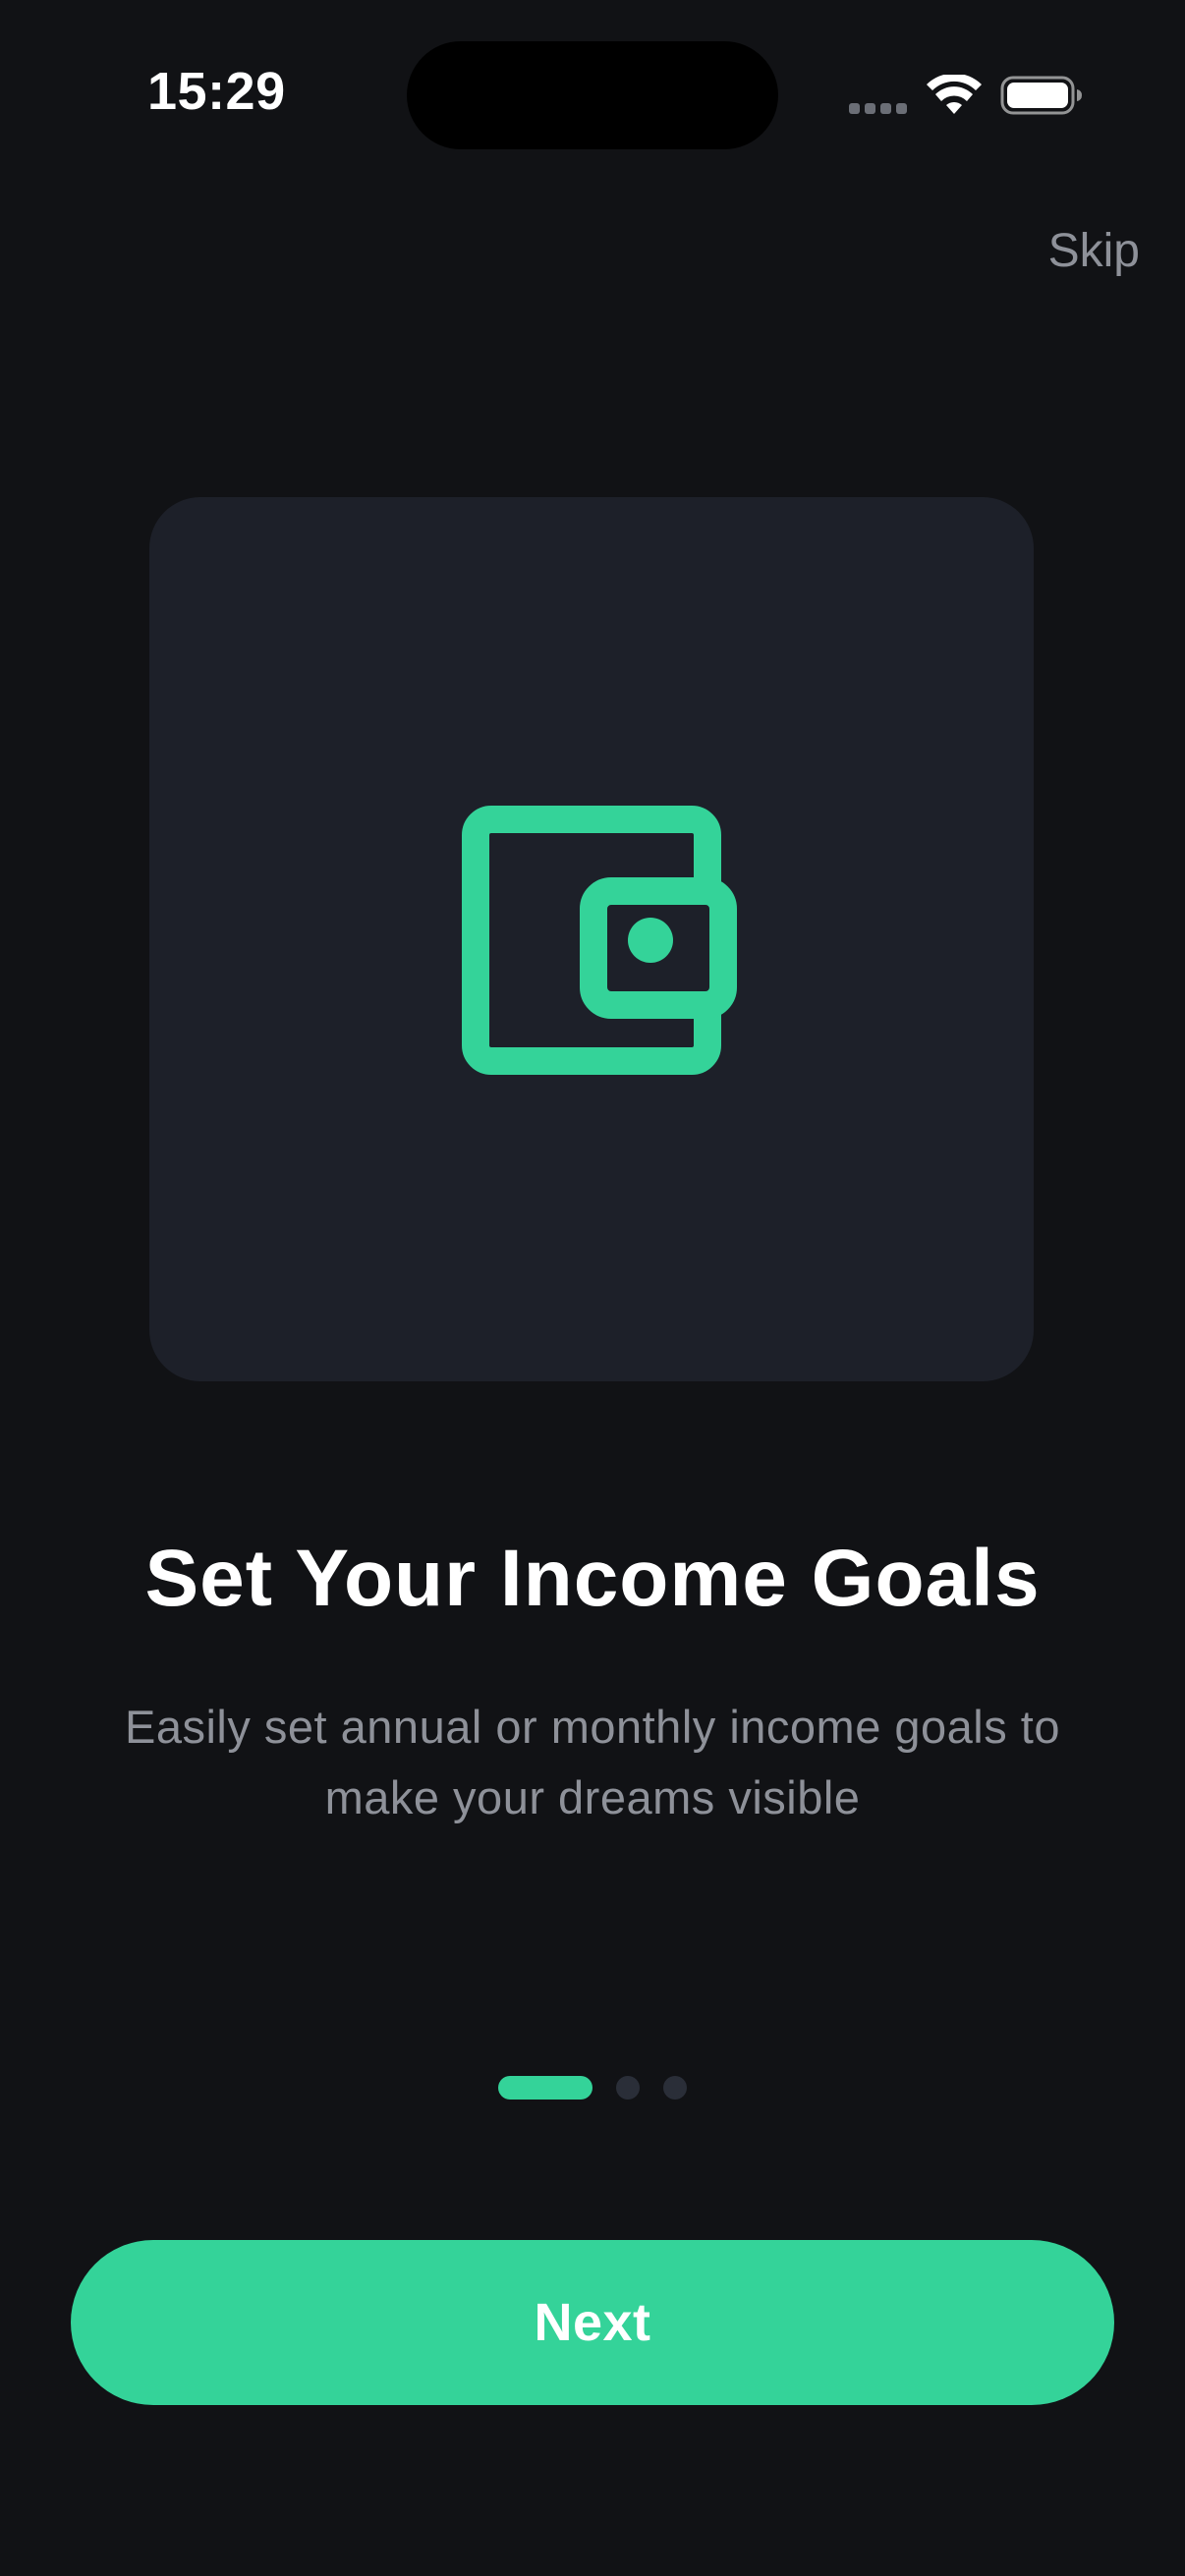  What do you see at coordinates (545, 2088) in the screenshot?
I see `page-dot-active` at bounding box center [545, 2088].